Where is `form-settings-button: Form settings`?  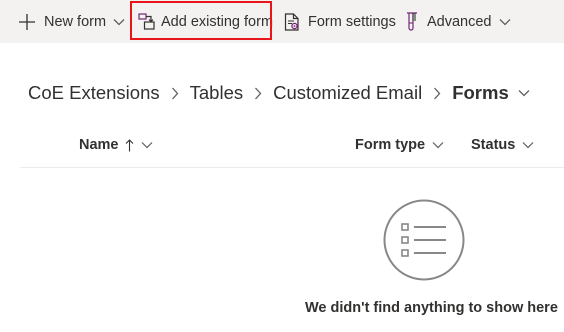
form-settings-button: Form settings is located at coordinates (340, 21).